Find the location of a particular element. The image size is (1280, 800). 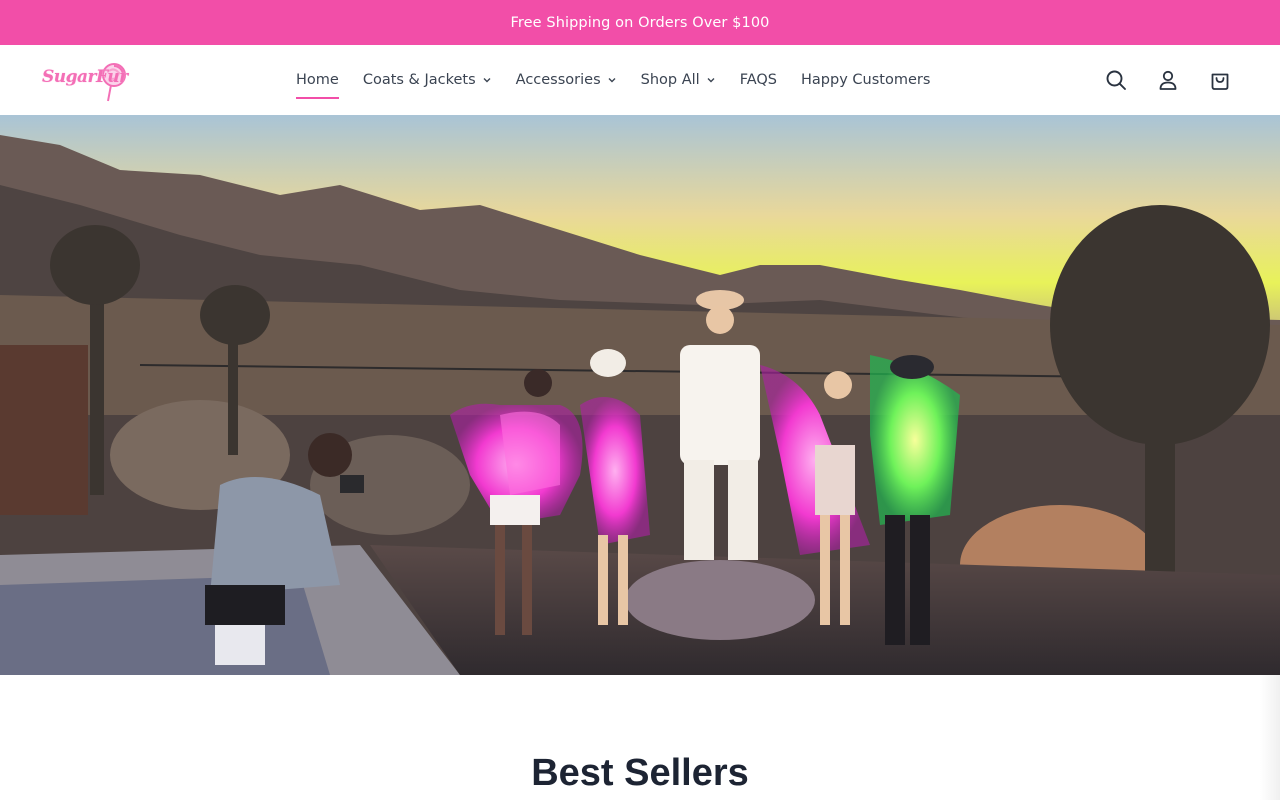

search-icon is located at coordinates (1116, 80).